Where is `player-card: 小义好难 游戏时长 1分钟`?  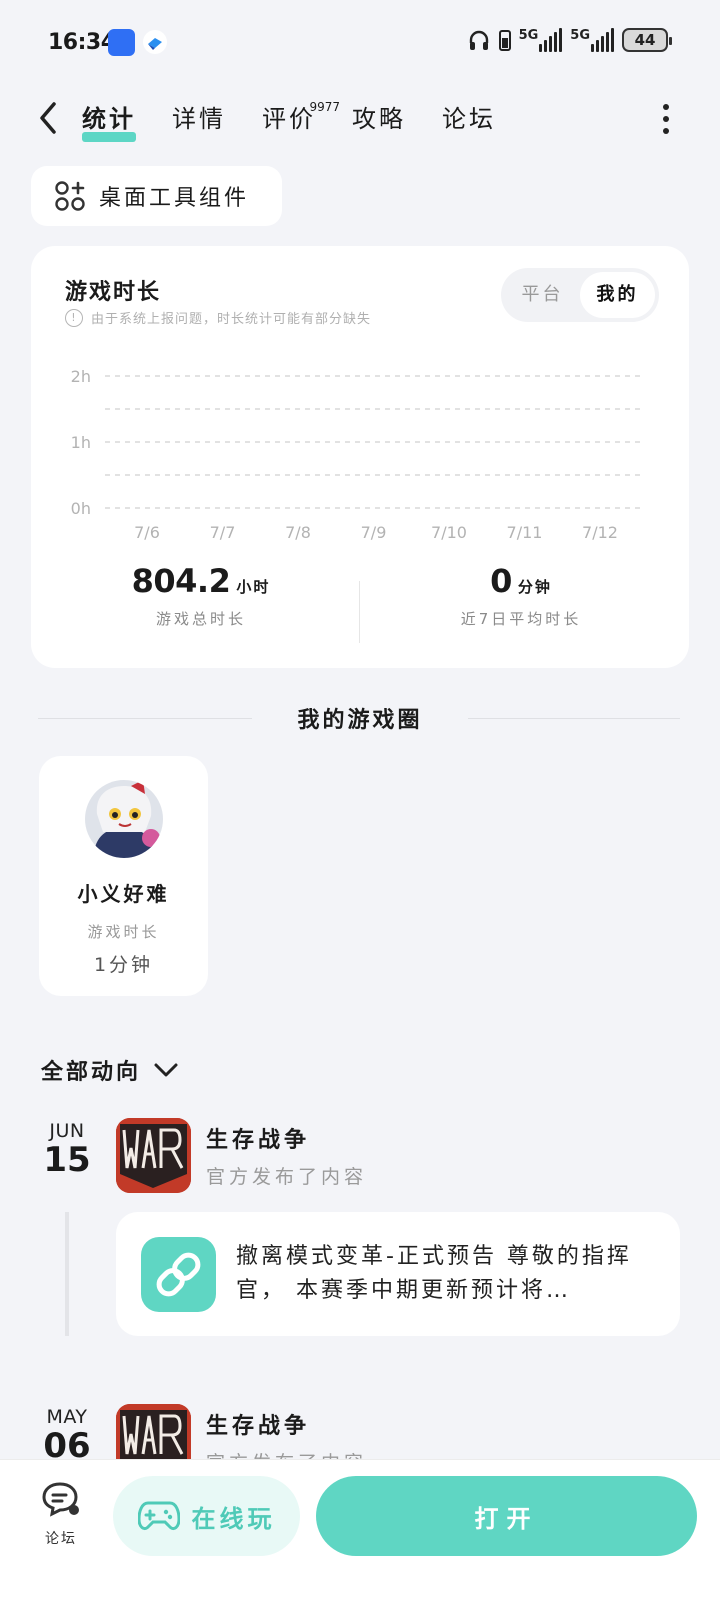 player-card: 小义好难 游戏时长 1分钟 is located at coordinates (123, 876).